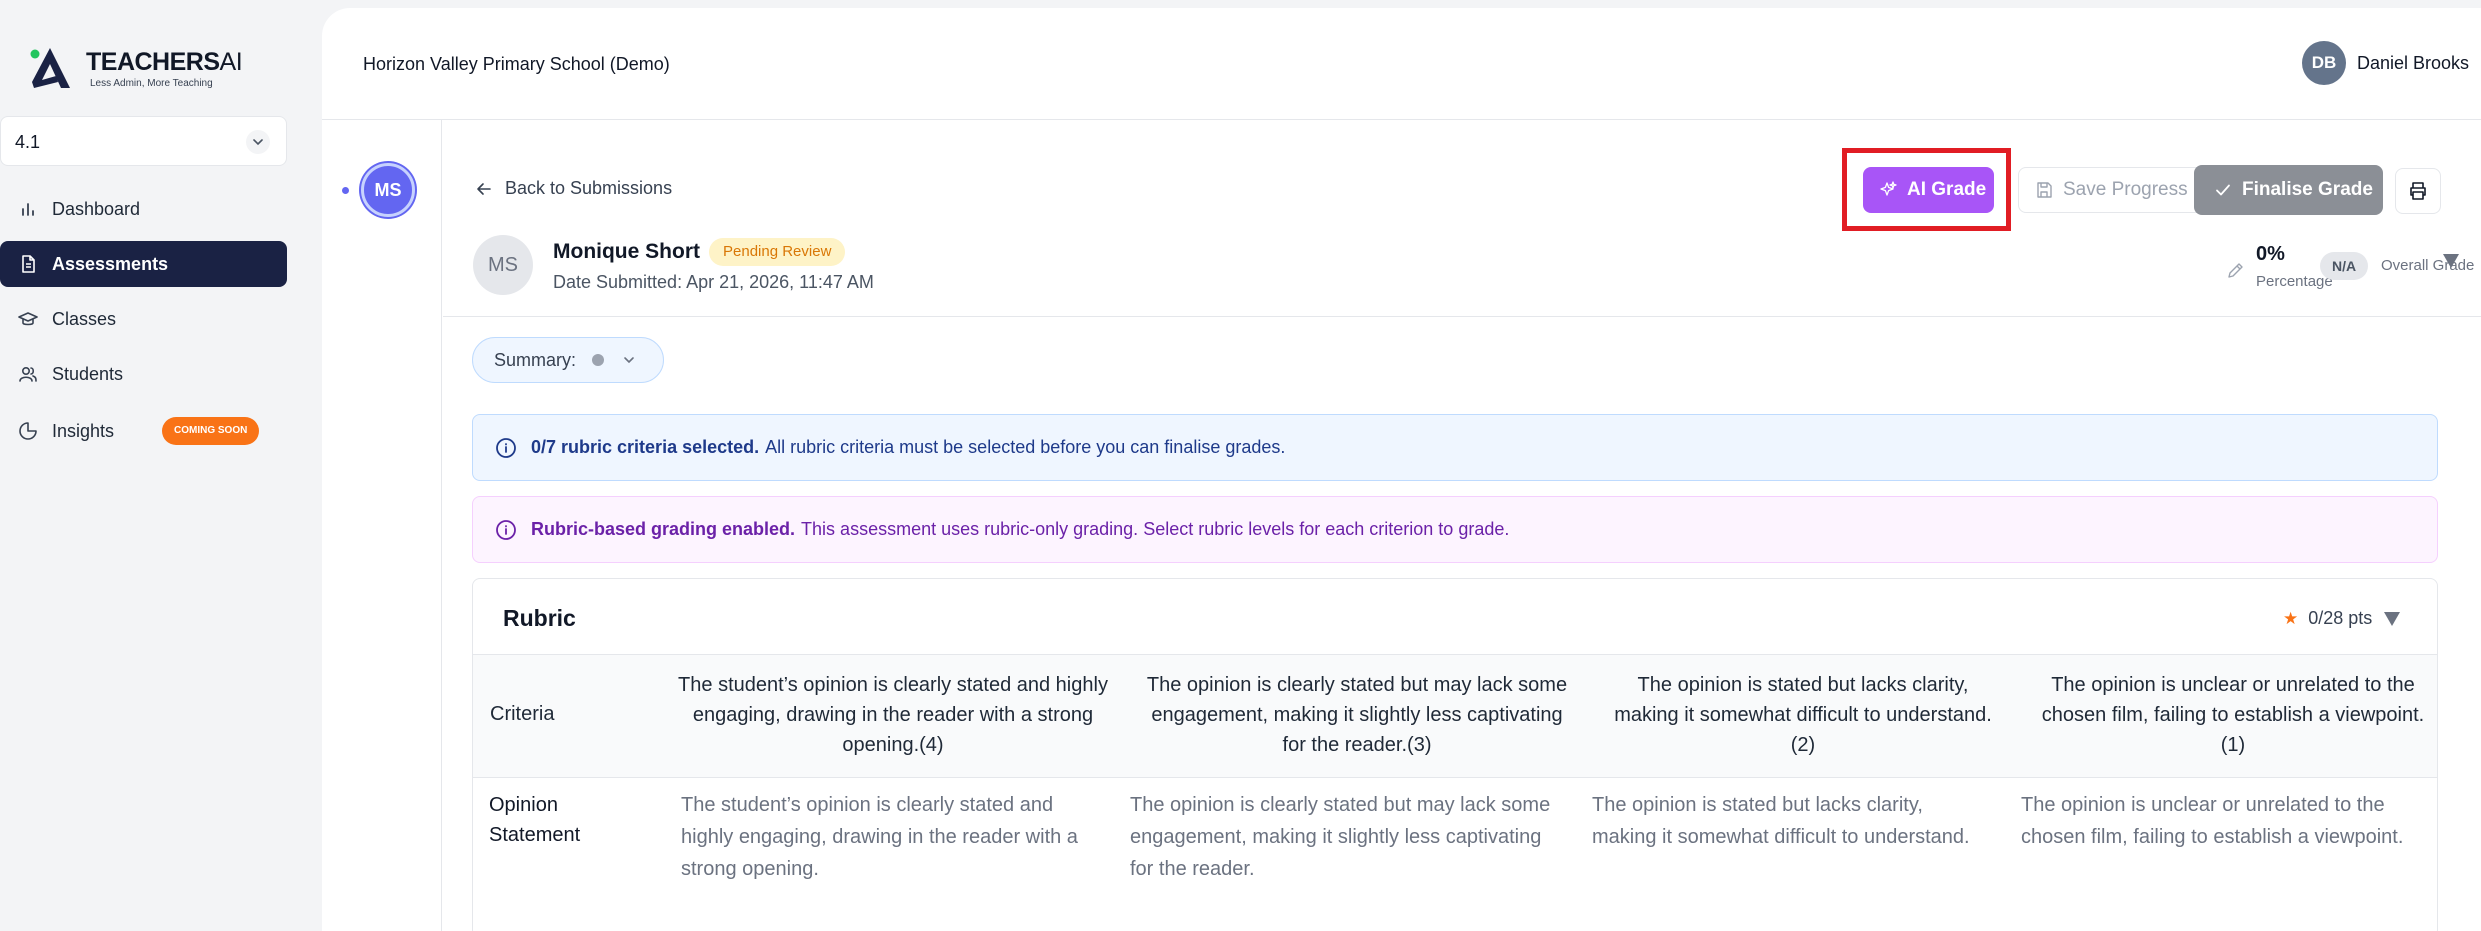 The height and width of the screenshot is (931, 2481). What do you see at coordinates (539, 618) in the screenshot?
I see `rubric-title: Rubric` at bounding box center [539, 618].